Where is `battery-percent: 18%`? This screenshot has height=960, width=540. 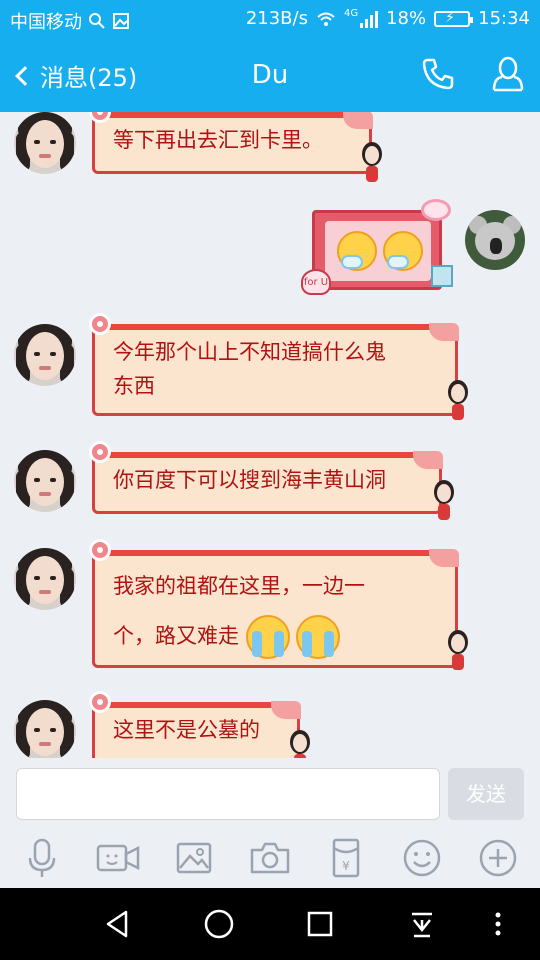 battery-percent: 18% is located at coordinates (406, 18).